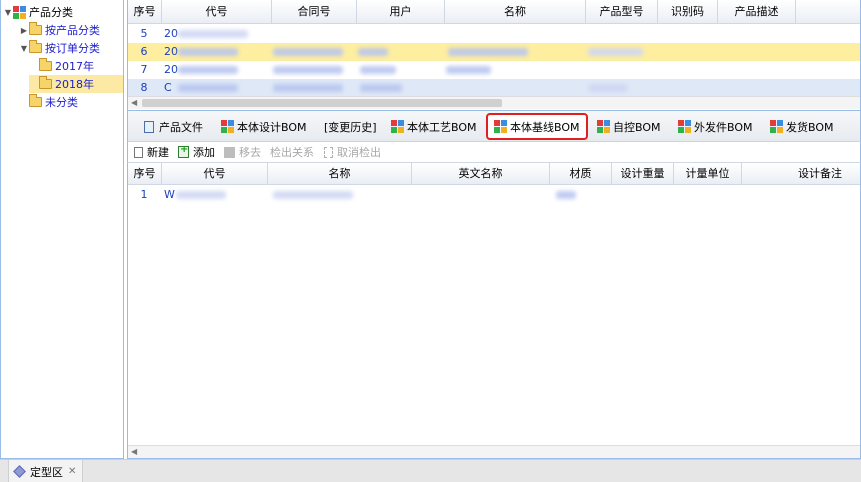  I want to click on table-row: 7 20, so click(494, 70).